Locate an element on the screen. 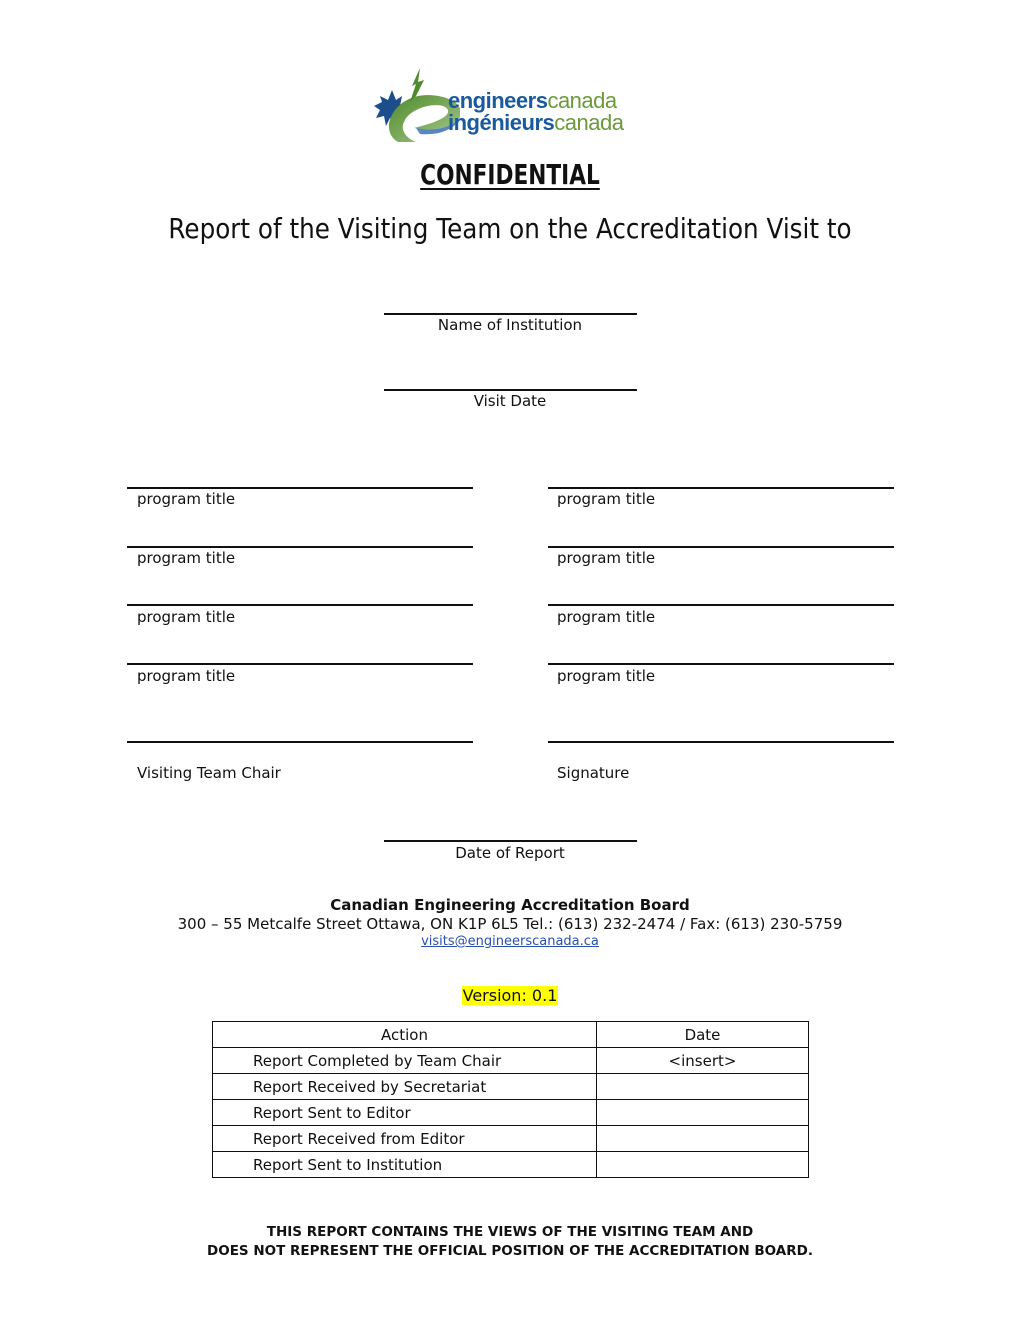  table-row: Report Sent to Institution is located at coordinates (510, 1164).